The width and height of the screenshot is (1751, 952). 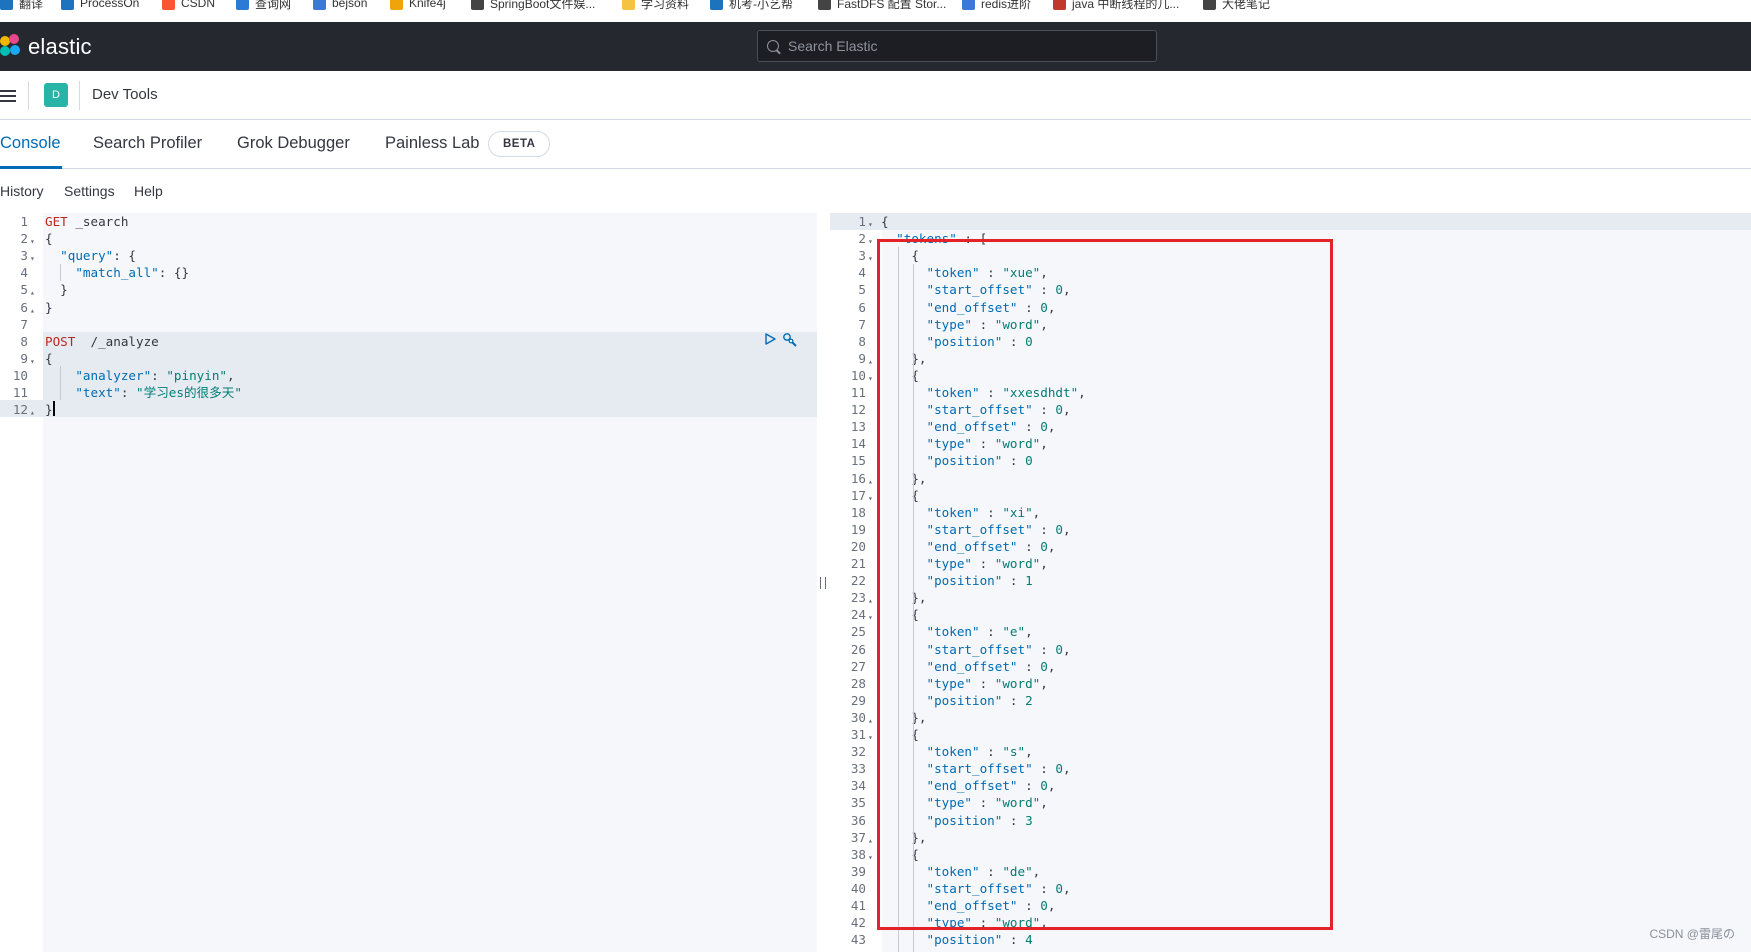 I want to click on line-number: 40, so click(x=858, y=888).